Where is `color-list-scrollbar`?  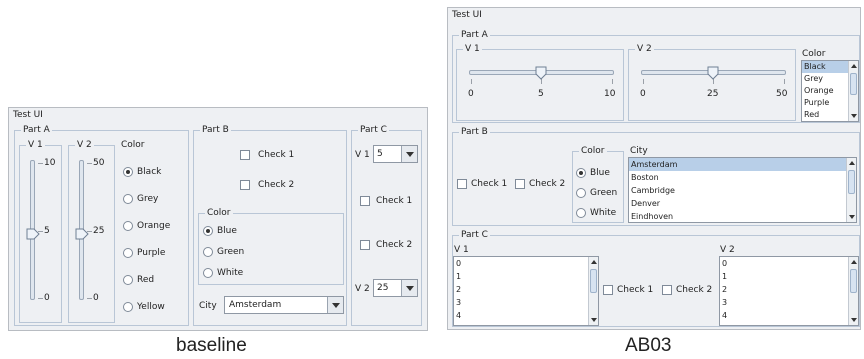 color-list-scrollbar is located at coordinates (853, 91).